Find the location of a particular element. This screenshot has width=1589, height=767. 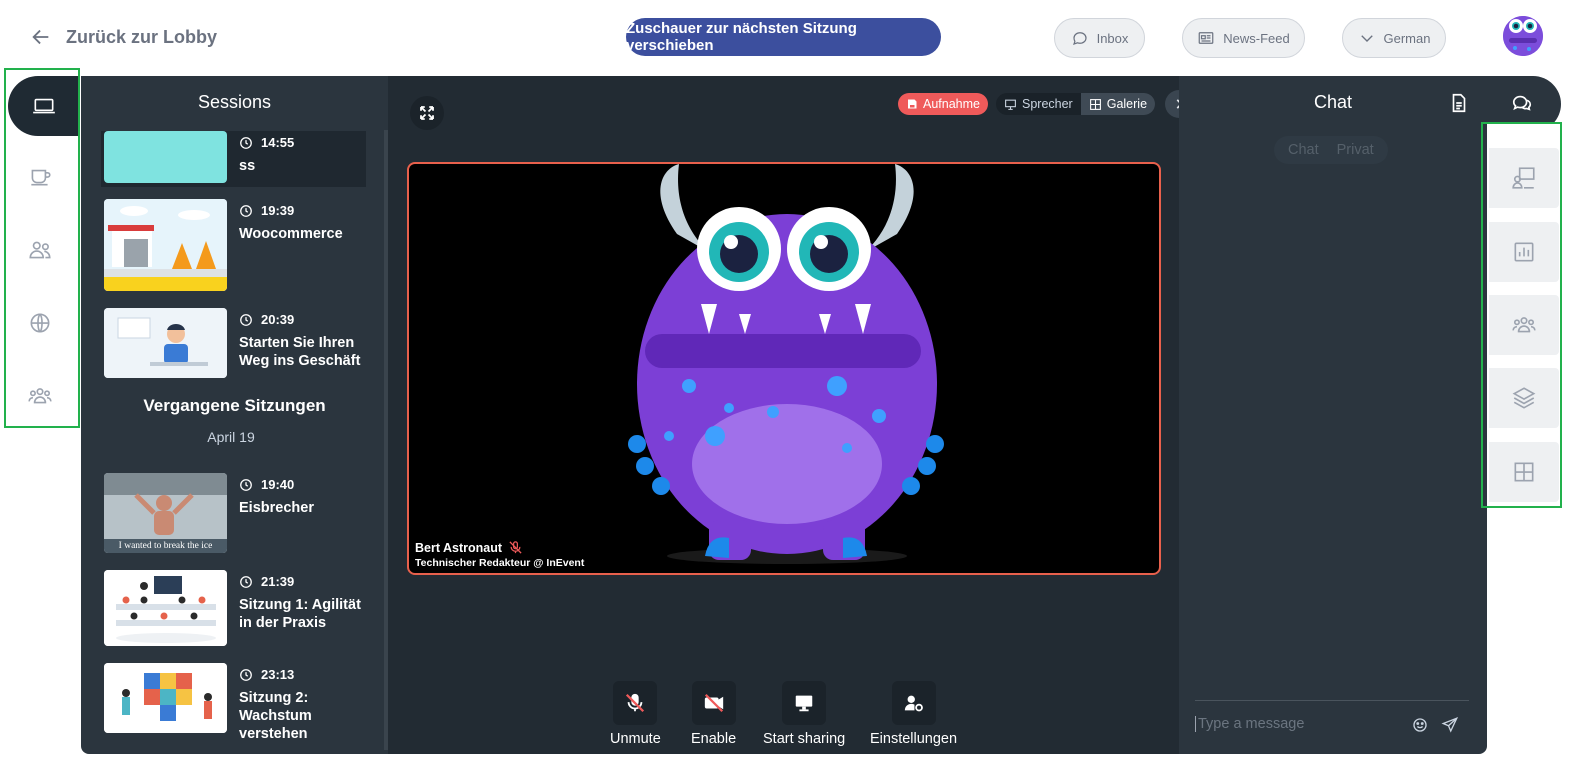

session-name: Eisbrecher is located at coordinates (276, 508).